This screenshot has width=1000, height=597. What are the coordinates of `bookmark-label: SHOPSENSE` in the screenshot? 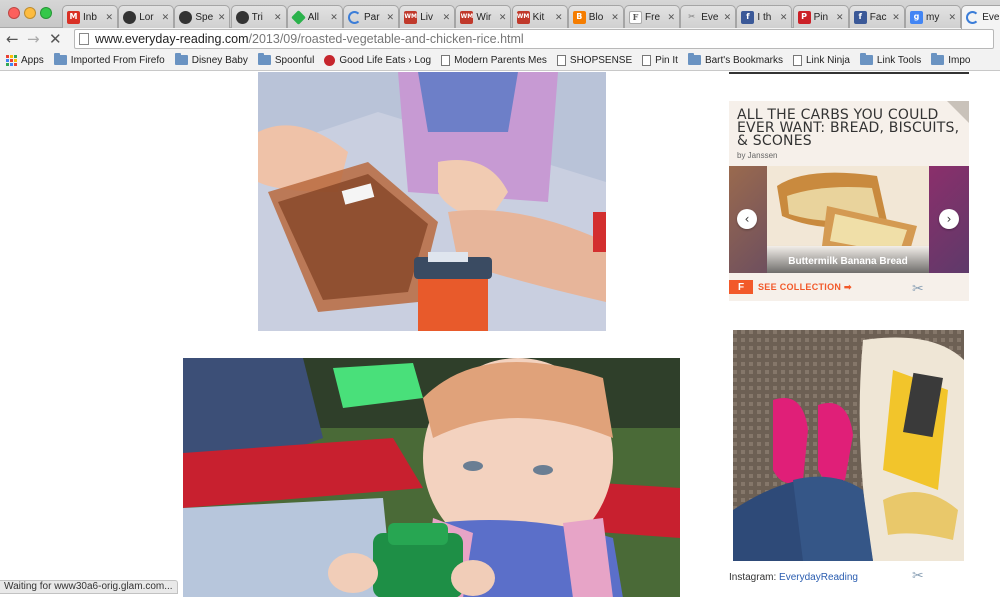 It's located at (601, 60).